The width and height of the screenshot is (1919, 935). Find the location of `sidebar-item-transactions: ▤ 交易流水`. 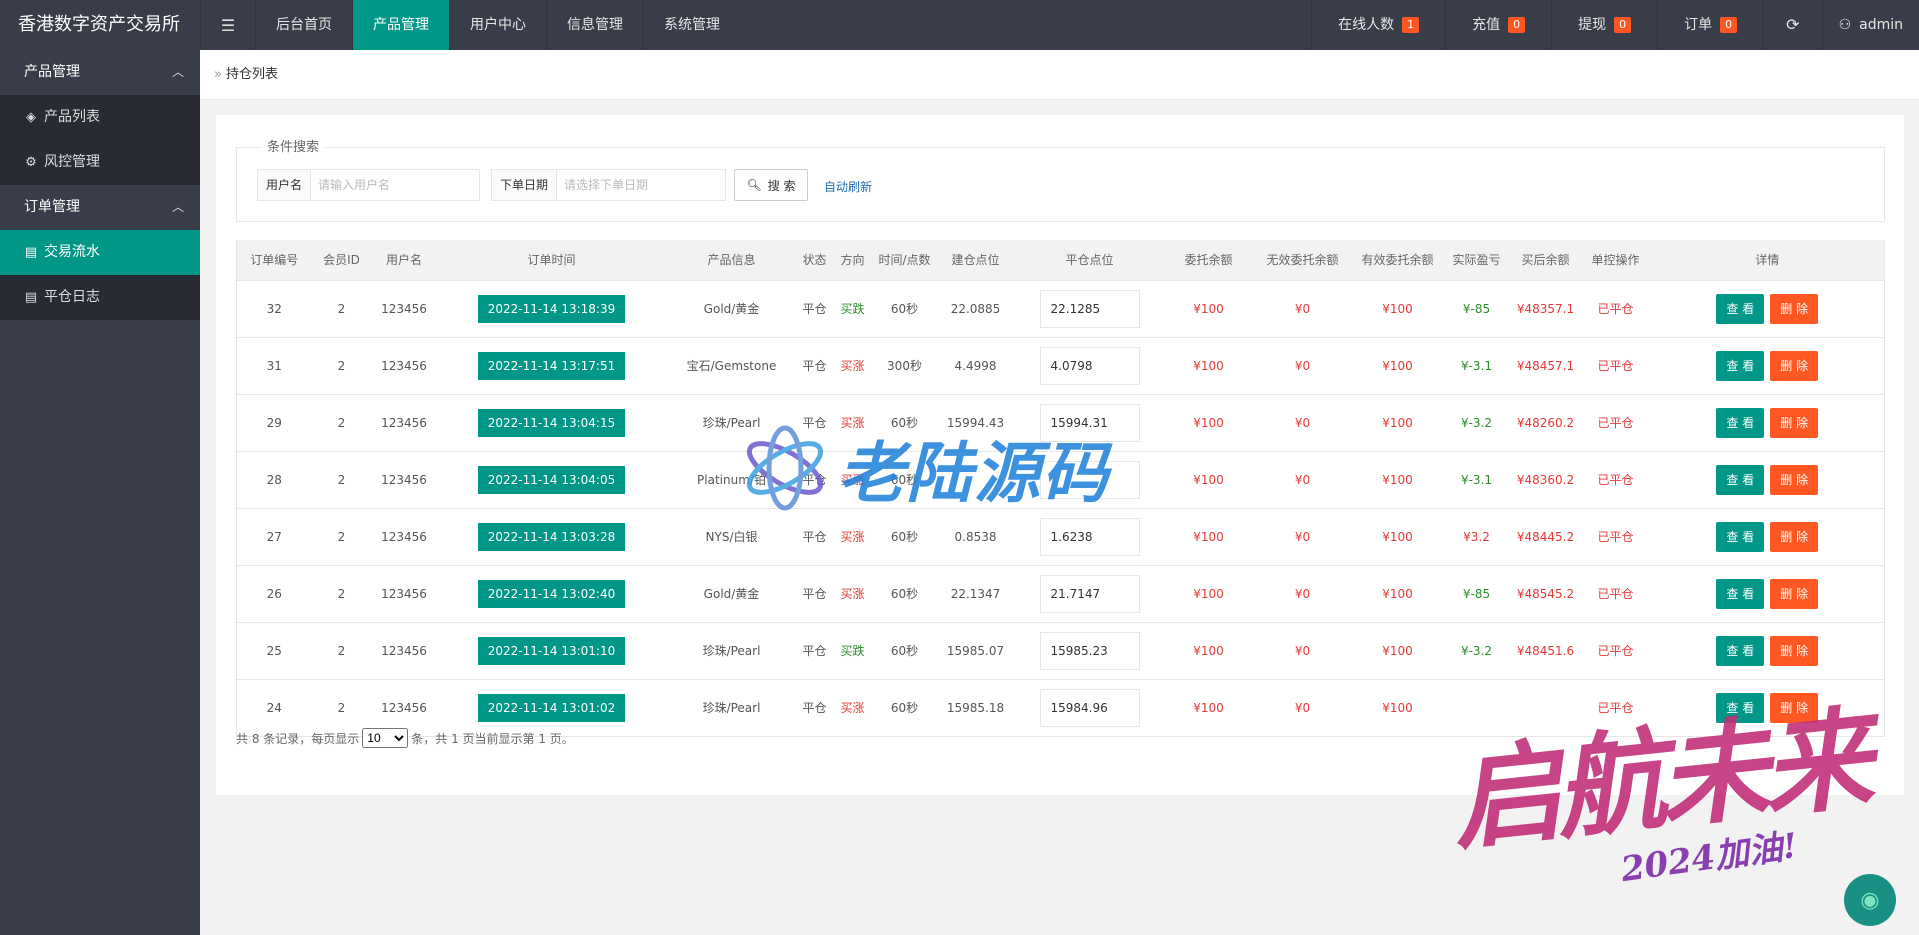

sidebar-item-transactions: ▤ 交易流水 is located at coordinates (100, 252).